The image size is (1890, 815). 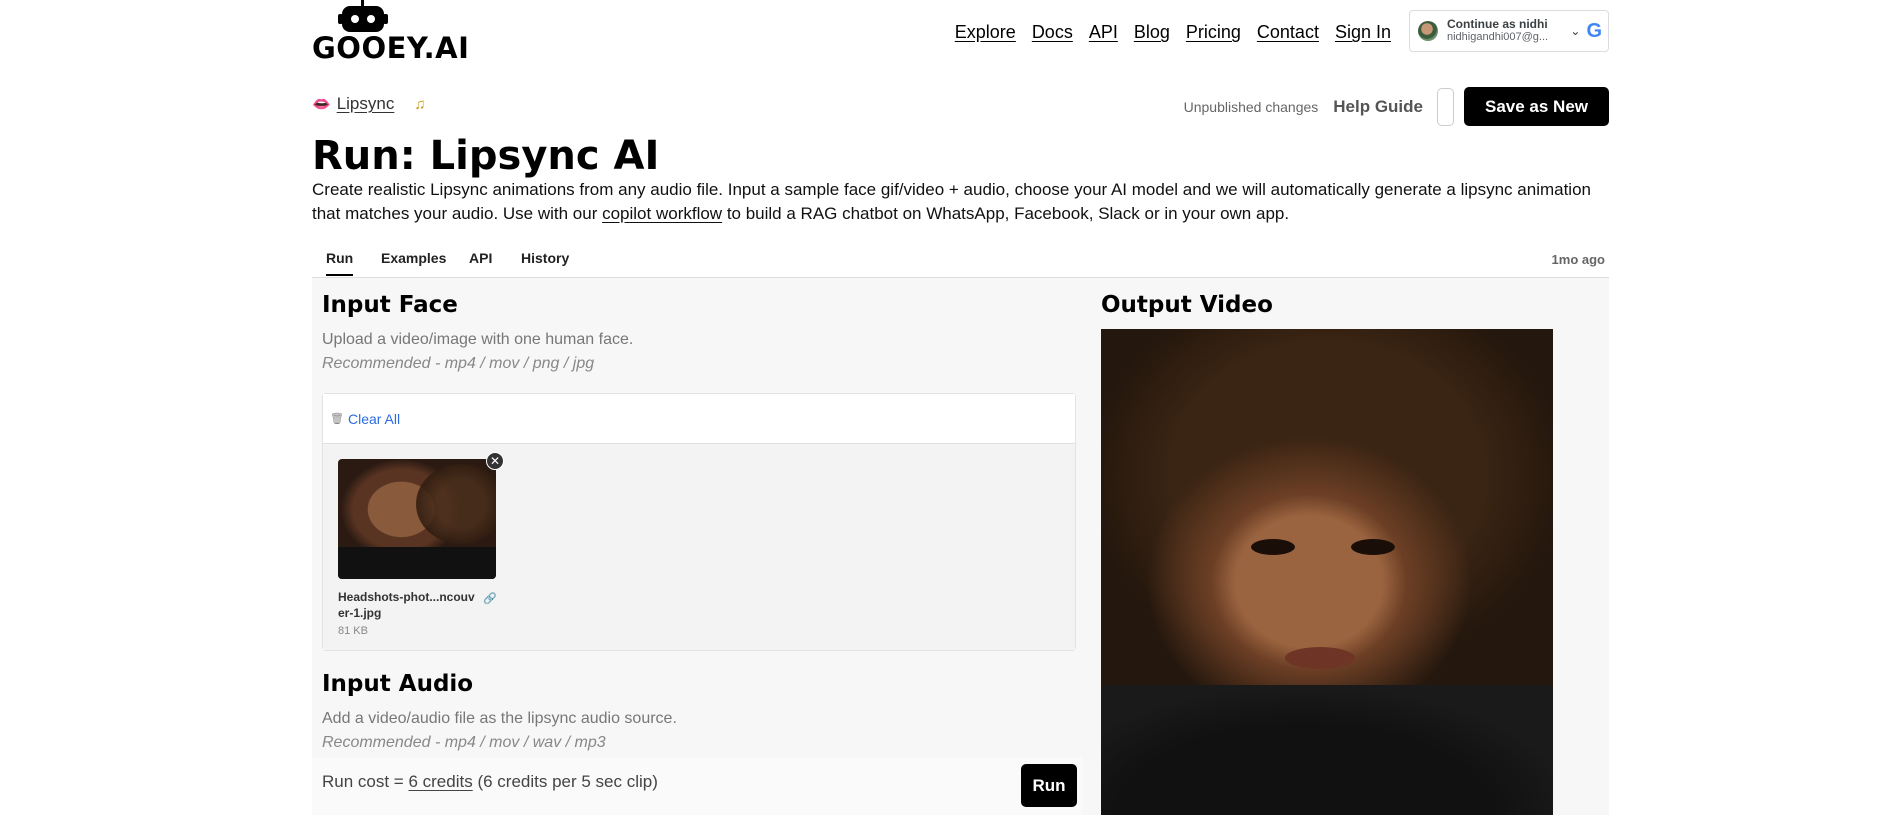 What do you see at coordinates (1152, 32) in the screenshot?
I see `nav-blog: Blog` at bounding box center [1152, 32].